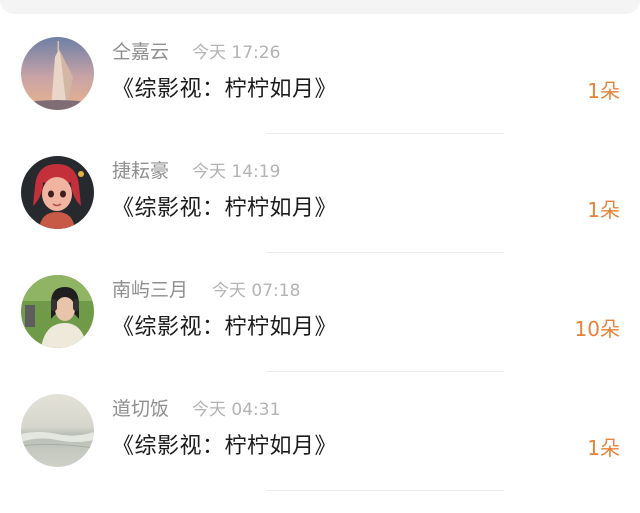  Describe the element at coordinates (256, 291) in the screenshot. I see `timestamp: 今天 07:18` at that location.